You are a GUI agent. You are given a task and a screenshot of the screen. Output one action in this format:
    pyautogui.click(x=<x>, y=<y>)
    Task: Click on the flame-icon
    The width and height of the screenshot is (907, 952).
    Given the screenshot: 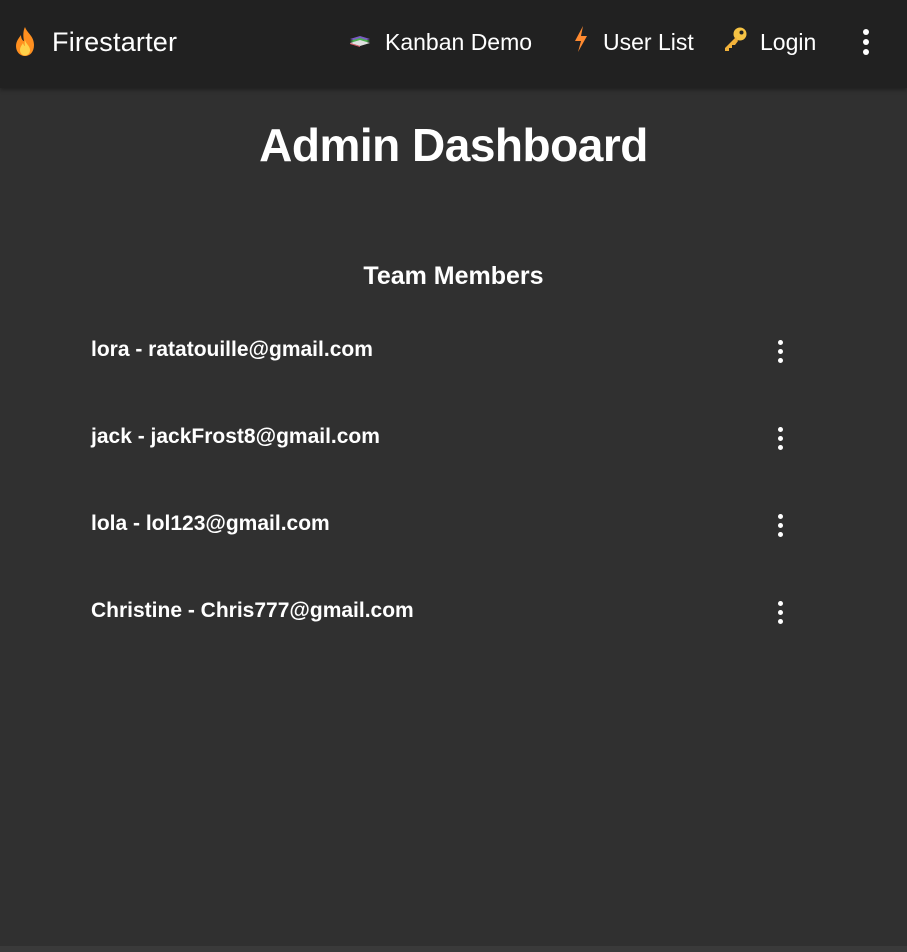 What is the action you would take?
    pyautogui.click(x=25, y=42)
    